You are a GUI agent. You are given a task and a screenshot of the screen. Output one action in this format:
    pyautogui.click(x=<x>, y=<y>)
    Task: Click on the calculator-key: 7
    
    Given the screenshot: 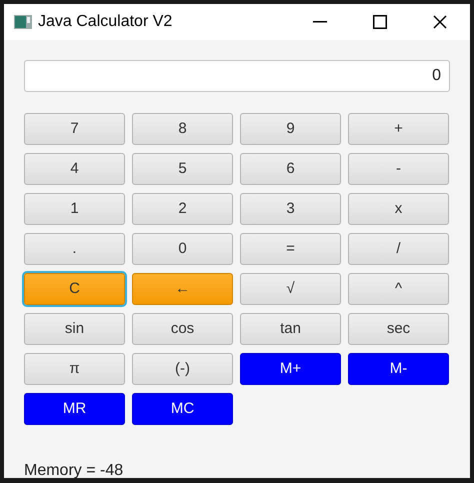 What is the action you would take?
    pyautogui.click(x=74, y=129)
    